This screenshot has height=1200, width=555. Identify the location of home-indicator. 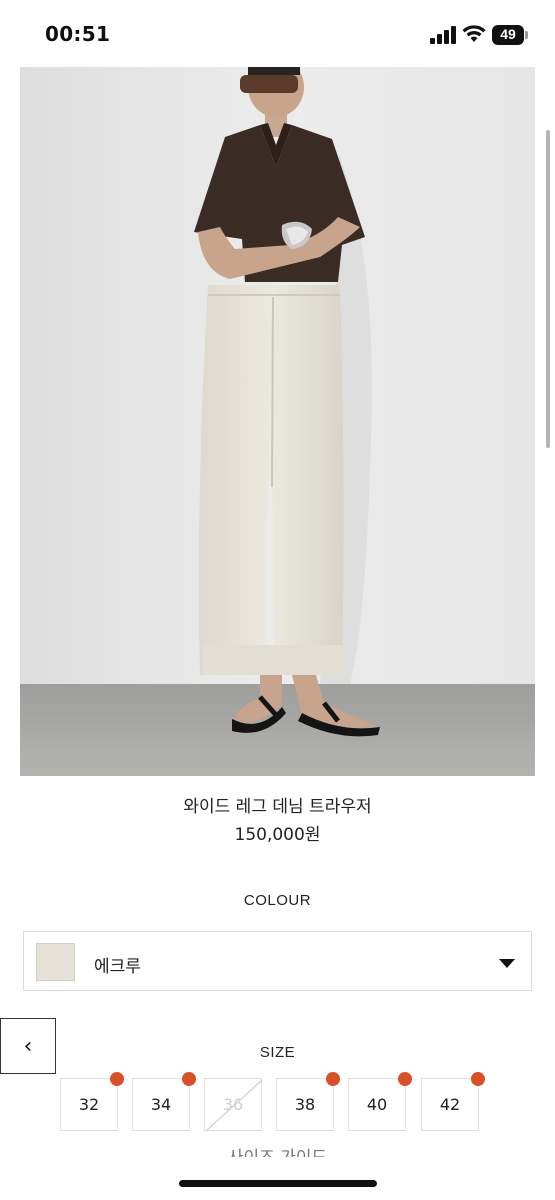
(278, 1183).